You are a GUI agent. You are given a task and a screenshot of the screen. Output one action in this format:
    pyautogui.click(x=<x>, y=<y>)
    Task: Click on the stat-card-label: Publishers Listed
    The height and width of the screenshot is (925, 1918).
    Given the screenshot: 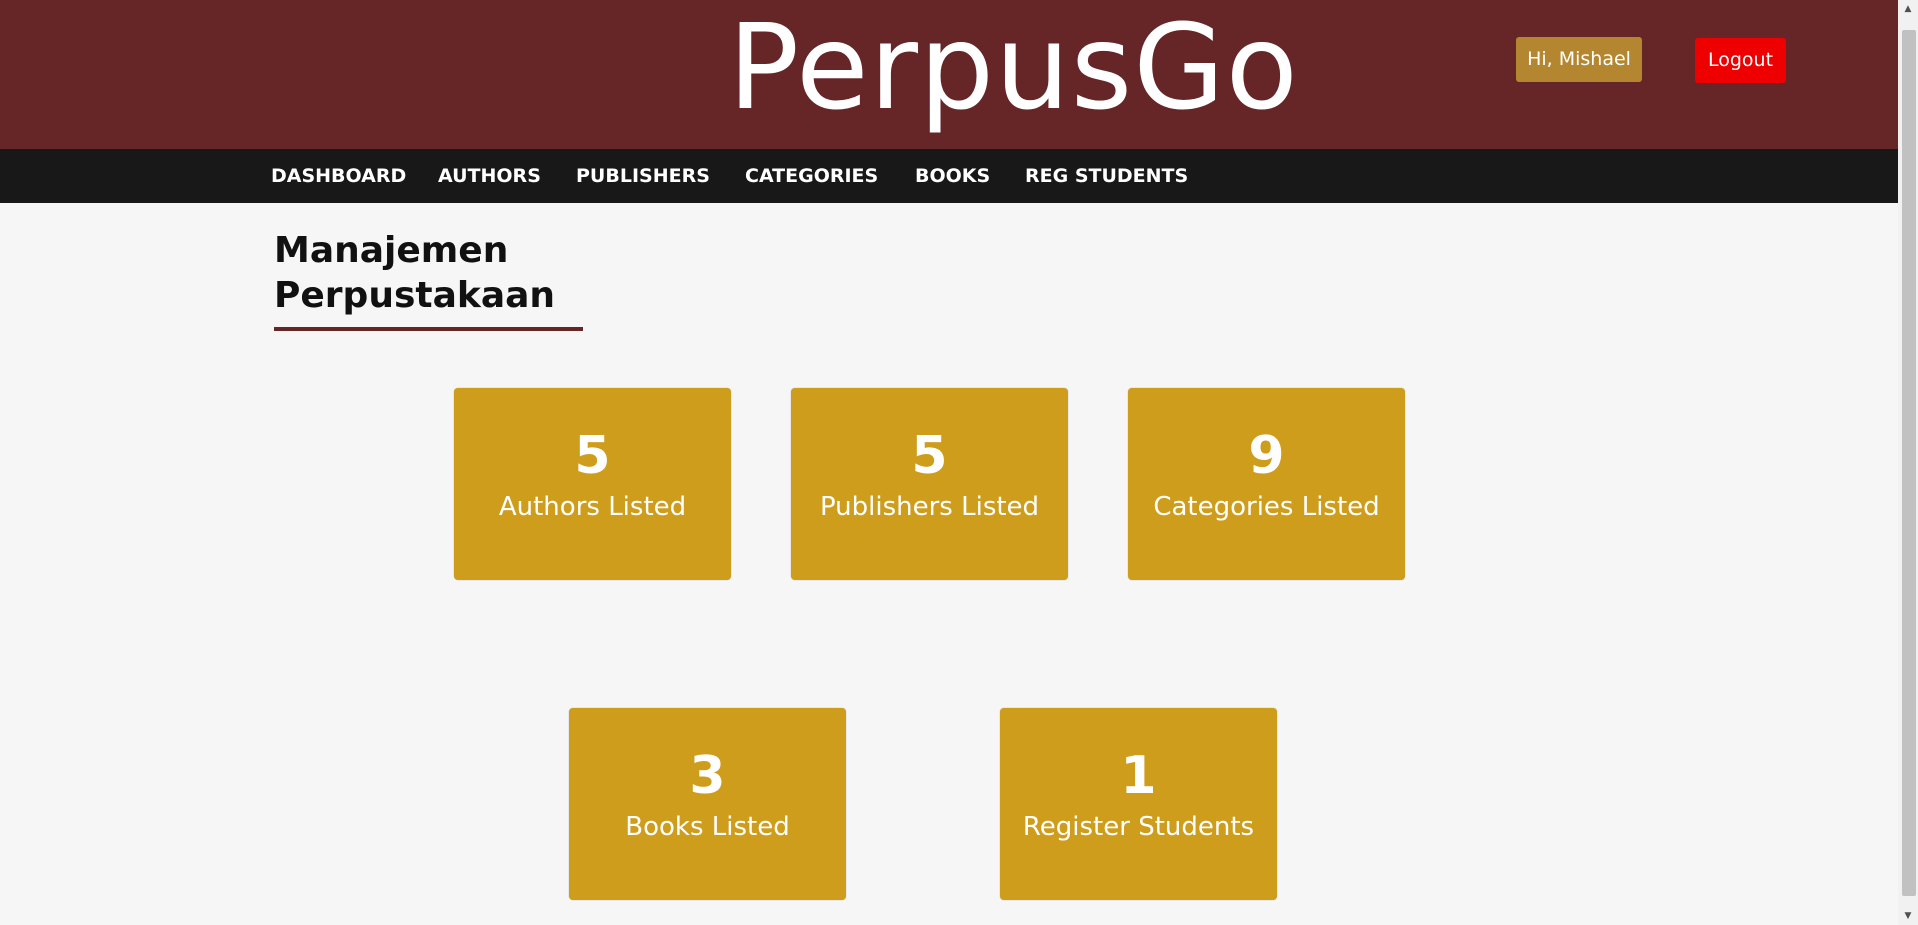 What is the action you would take?
    pyautogui.click(x=929, y=507)
    